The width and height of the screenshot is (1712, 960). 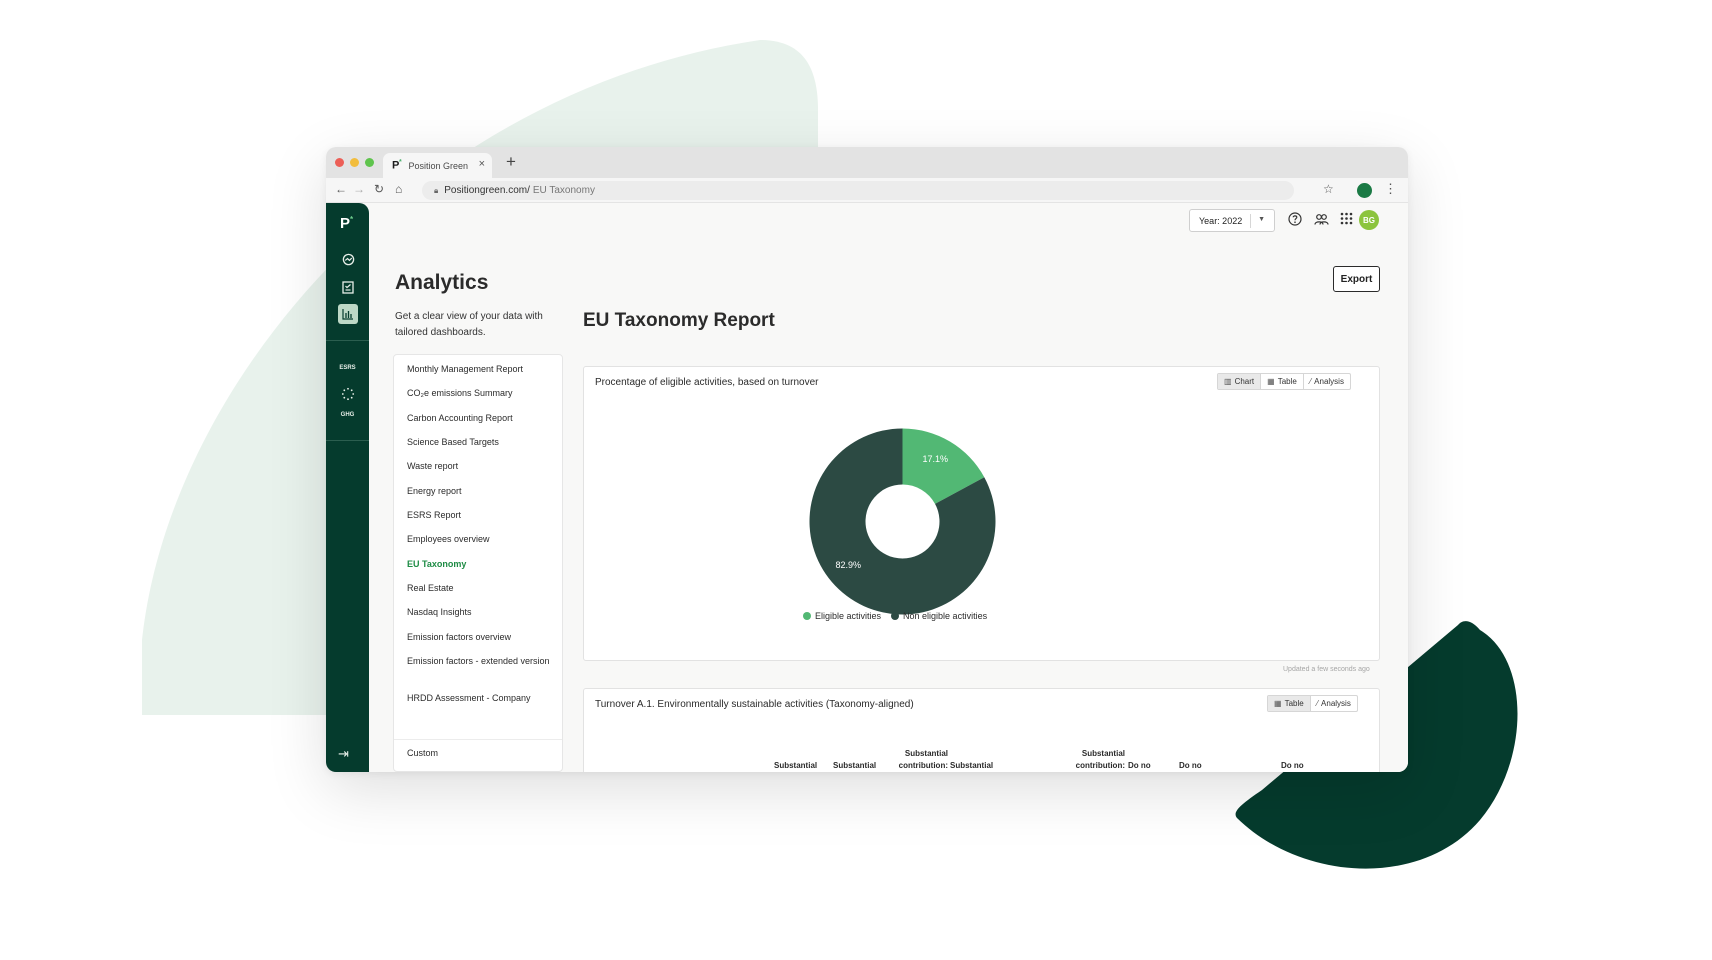 What do you see at coordinates (1221, 220) in the screenshot?
I see `year-select-value: Year: 2022` at bounding box center [1221, 220].